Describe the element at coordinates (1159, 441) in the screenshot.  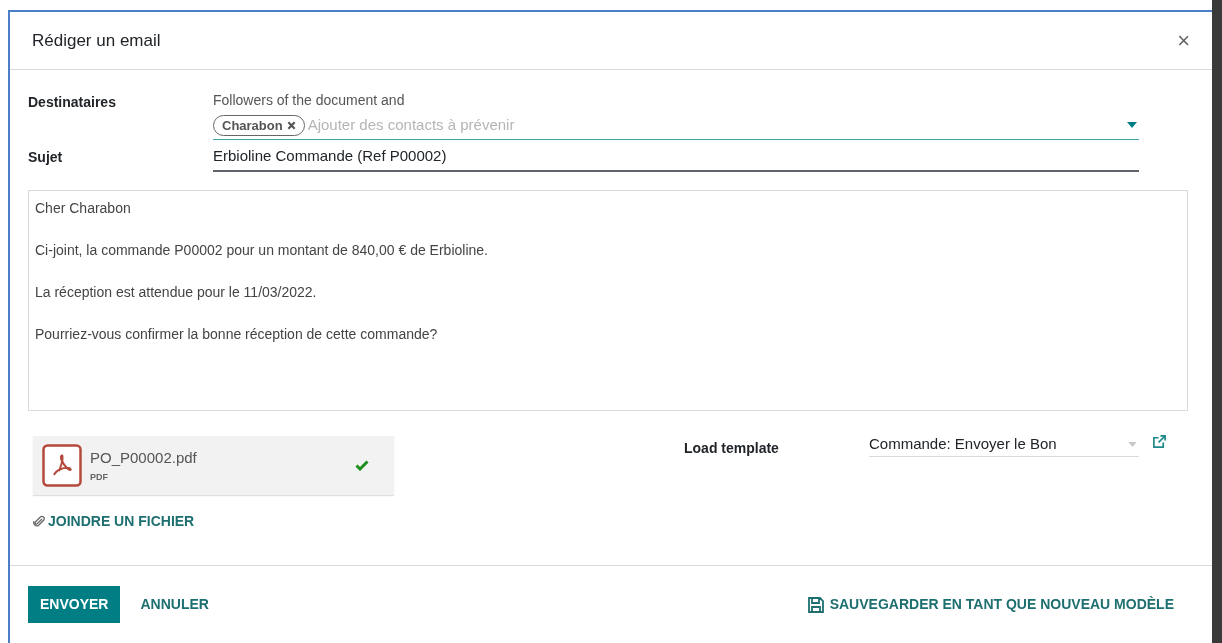
I see `external-link-icon` at that location.